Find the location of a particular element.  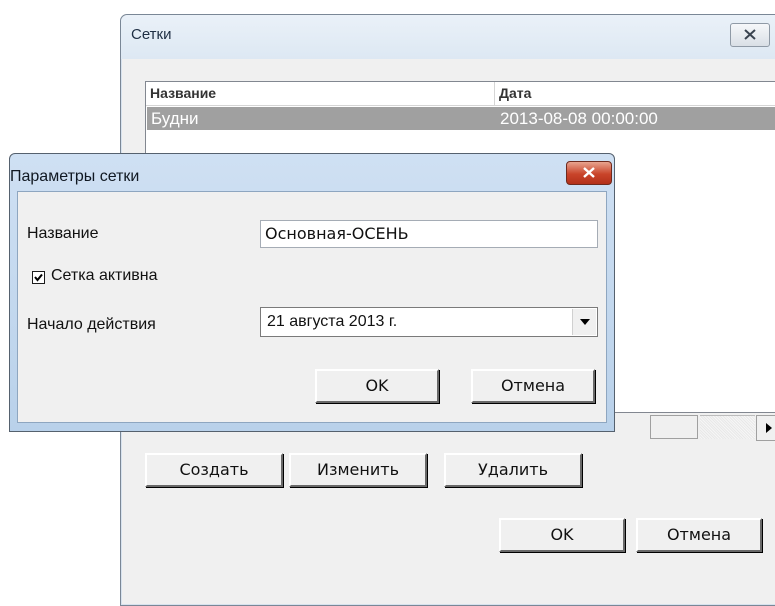

ok-button: OK is located at coordinates (562, 535).